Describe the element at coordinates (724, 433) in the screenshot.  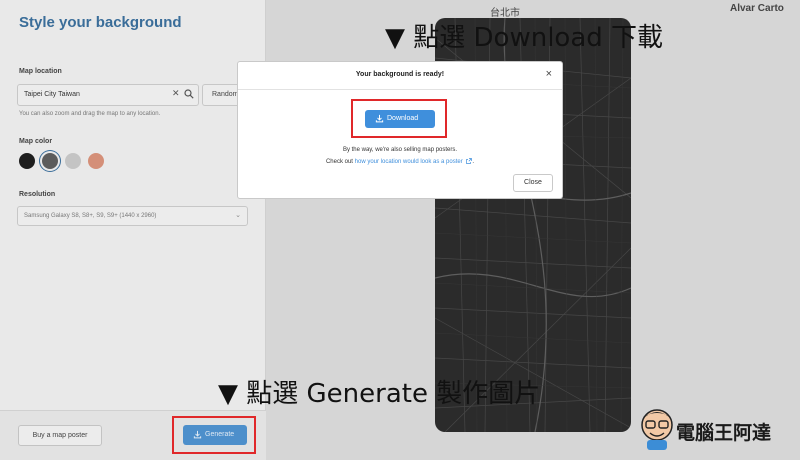
I see `watermark: 電腦王阿達` at that location.